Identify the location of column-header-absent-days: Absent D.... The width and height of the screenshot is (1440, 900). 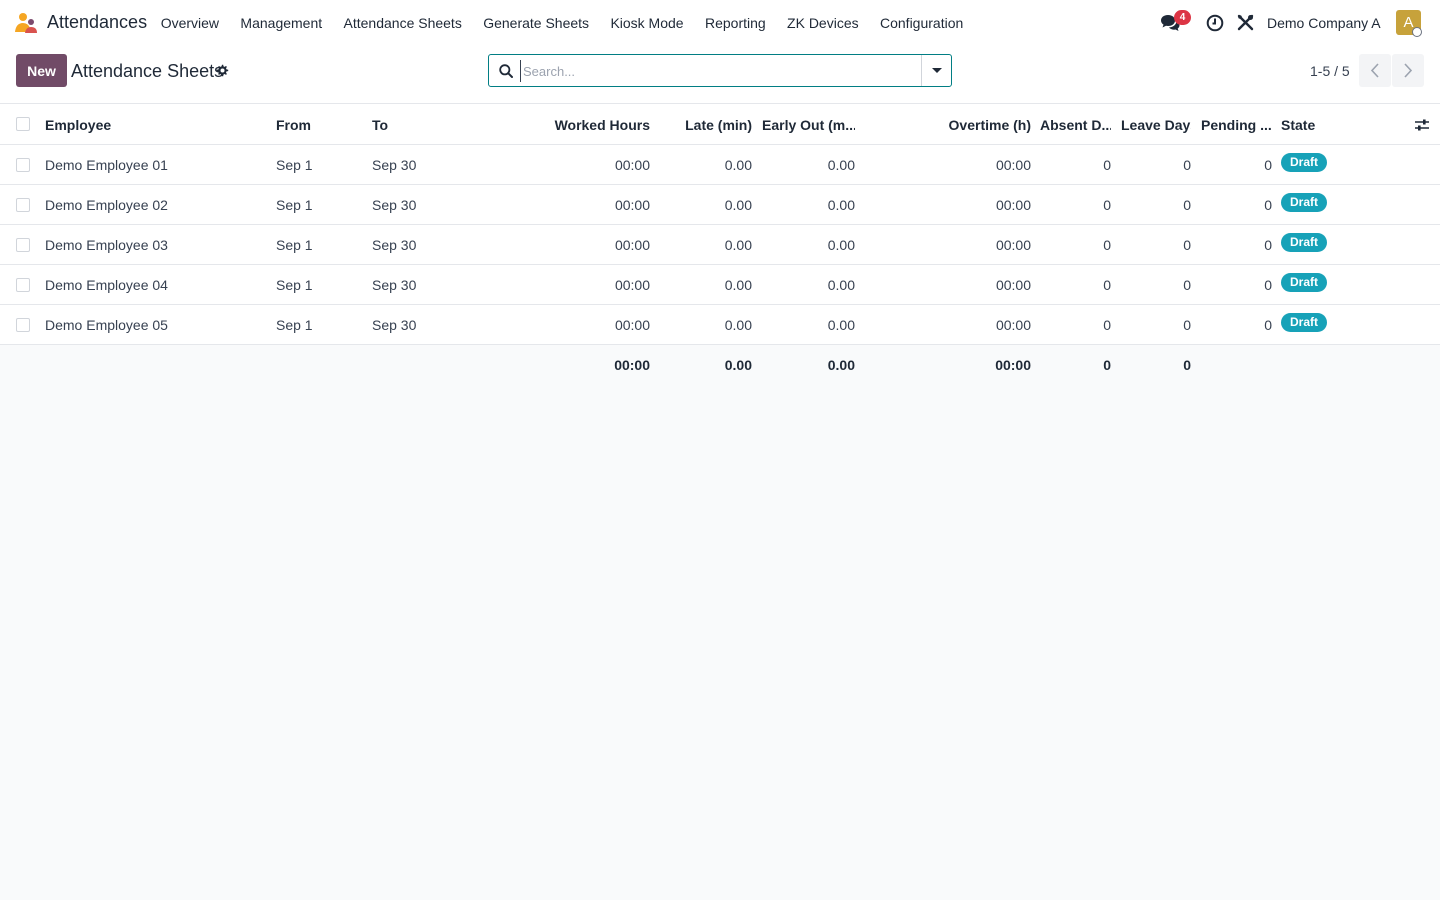
(1075, 124).